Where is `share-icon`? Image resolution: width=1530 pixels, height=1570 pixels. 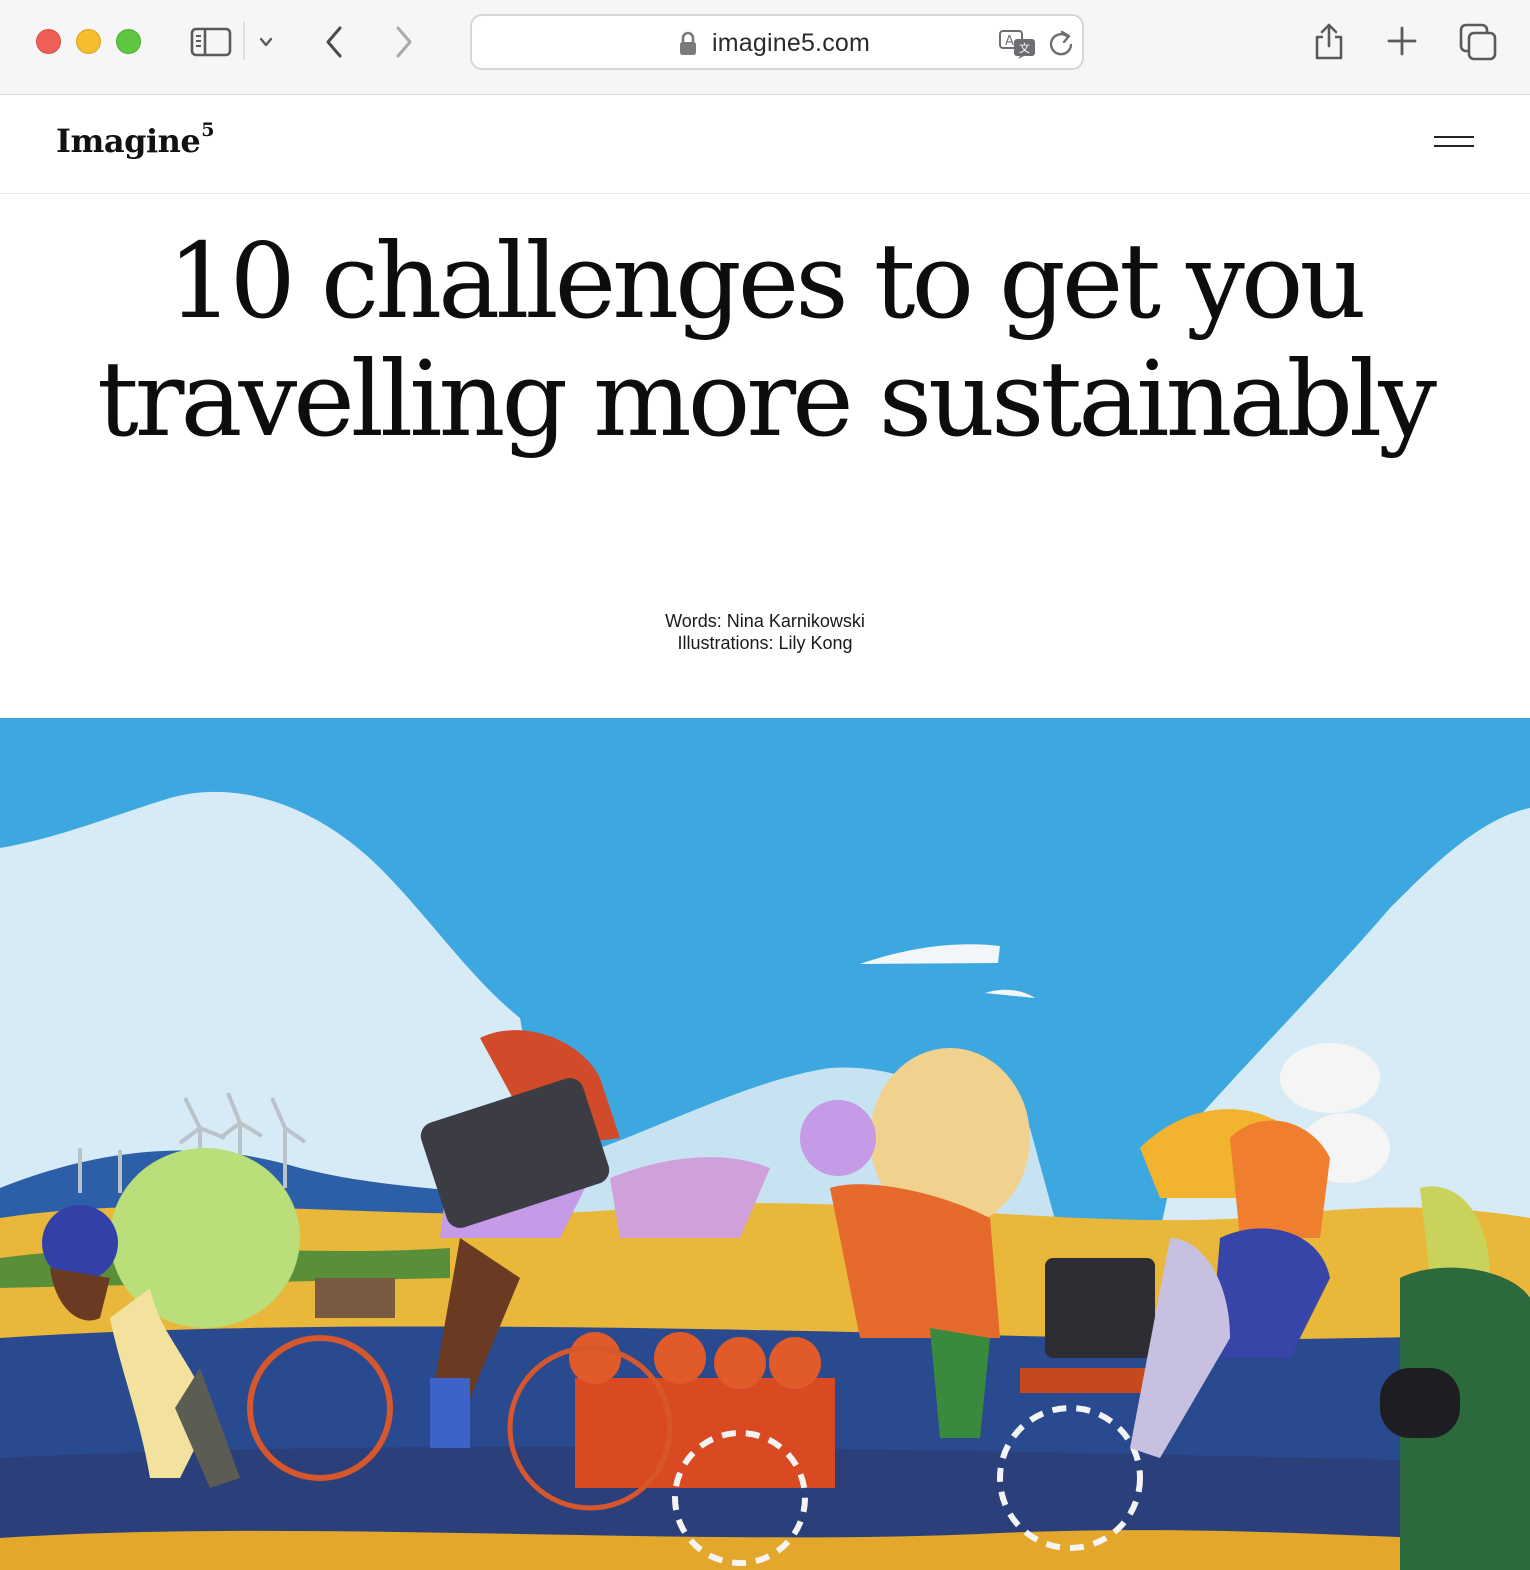 share-icon is located at coordinates (1329, 41).